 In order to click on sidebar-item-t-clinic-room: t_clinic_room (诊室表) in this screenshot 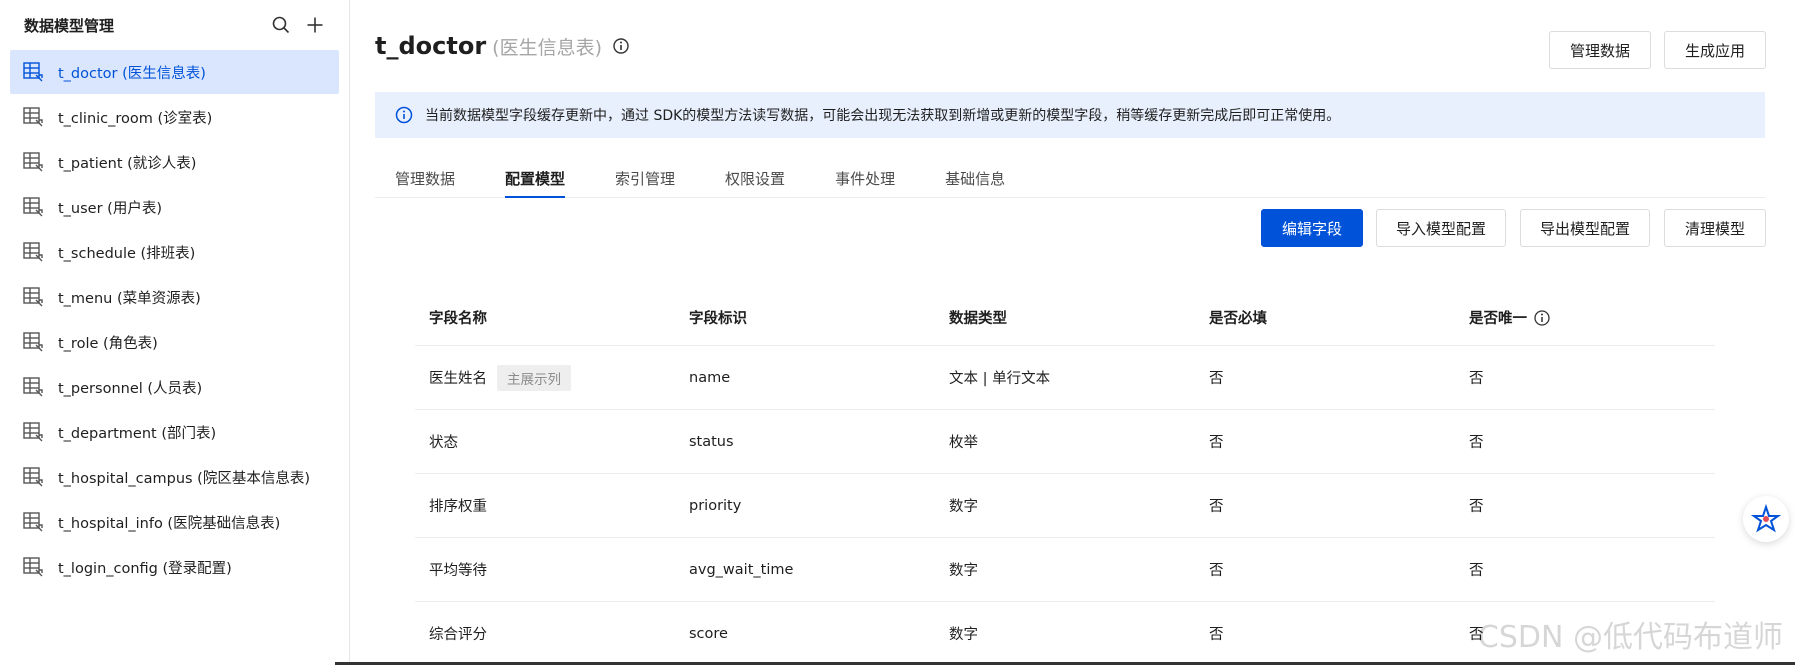, I will do `click(174, 117)`.